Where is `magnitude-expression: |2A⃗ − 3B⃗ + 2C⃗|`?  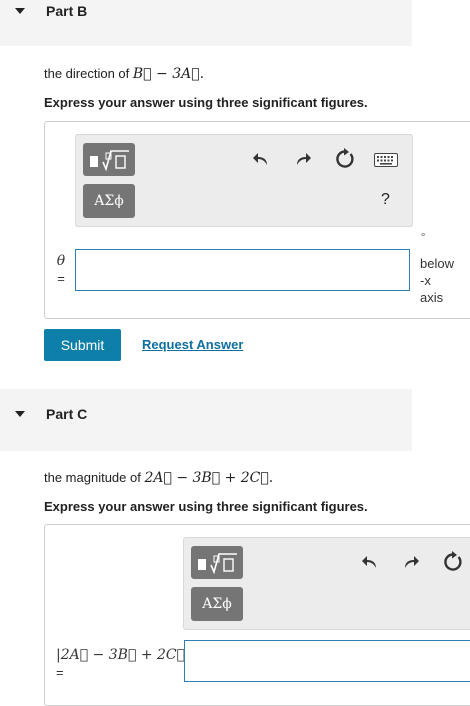
magnitude-expression: |2A⃗ − 3B⃗ + 2C⃗| is located at coordinates (123, 655).